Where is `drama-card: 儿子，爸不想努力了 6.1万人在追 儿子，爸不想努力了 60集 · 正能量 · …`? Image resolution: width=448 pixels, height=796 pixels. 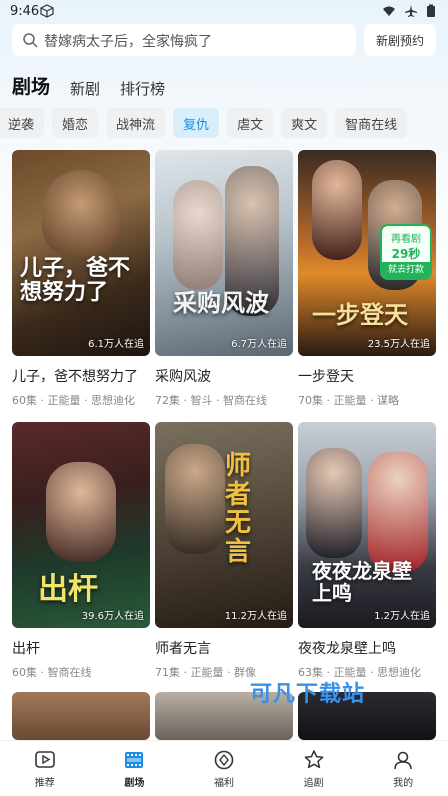 drama-card: 儿子，爸不想努力了 6.1万人在追 儿子，爸不想努力了 60集 · 正能量 · … is located at coordinates (81, 279).